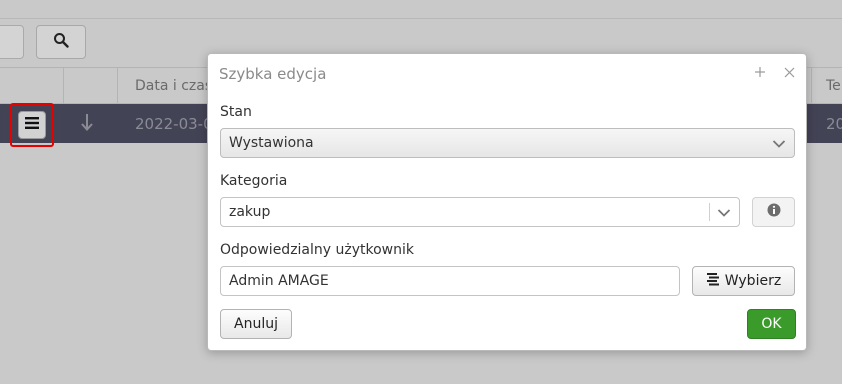  I want to click on list-icon, so click(713, 281).